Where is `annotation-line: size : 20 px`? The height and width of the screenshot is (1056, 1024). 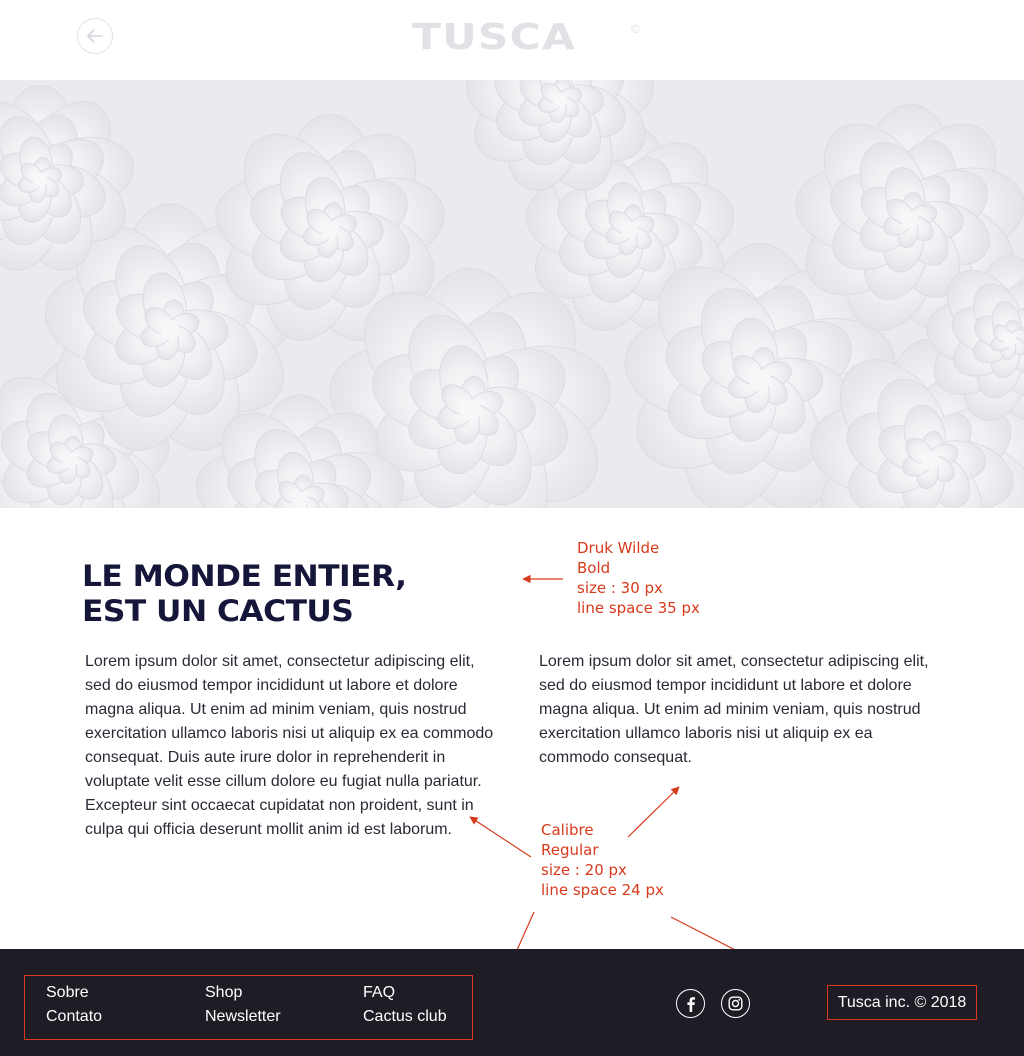 annotation-line: size : 20 px is located at coordinates (584, 870).